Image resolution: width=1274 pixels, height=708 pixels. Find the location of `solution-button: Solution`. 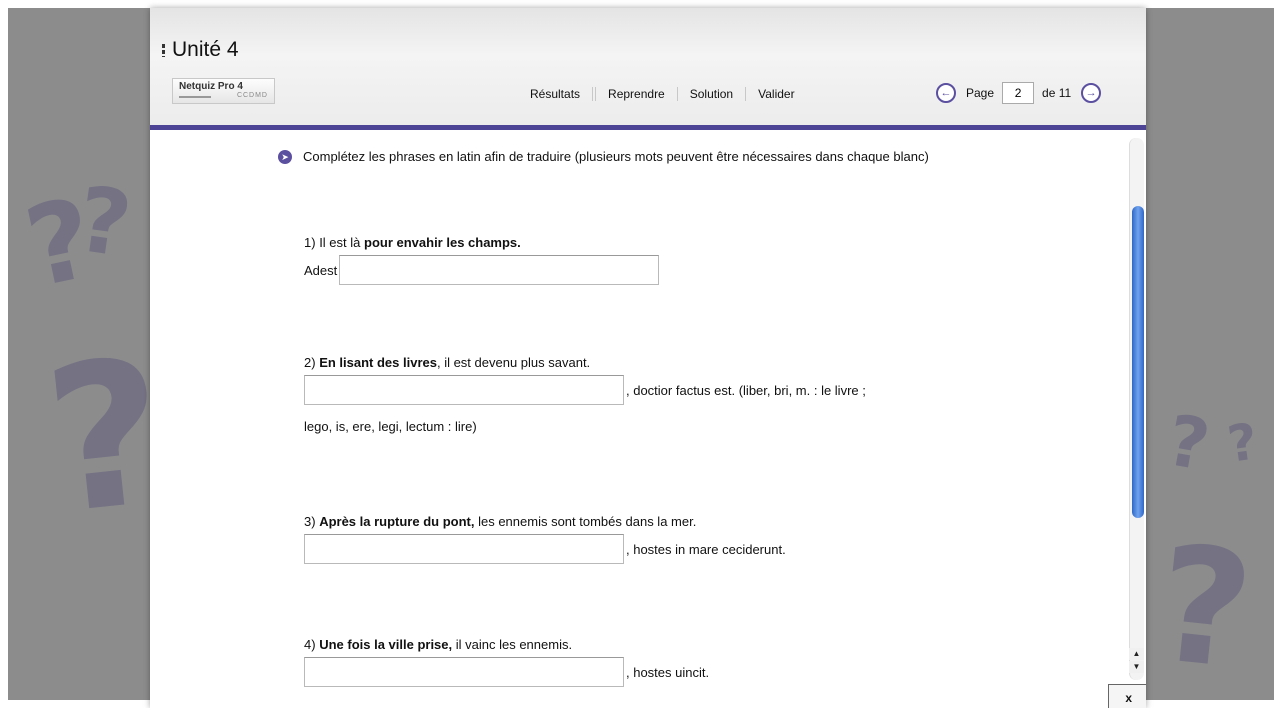

solution-button: Solution is located at coordinates (711, 94).